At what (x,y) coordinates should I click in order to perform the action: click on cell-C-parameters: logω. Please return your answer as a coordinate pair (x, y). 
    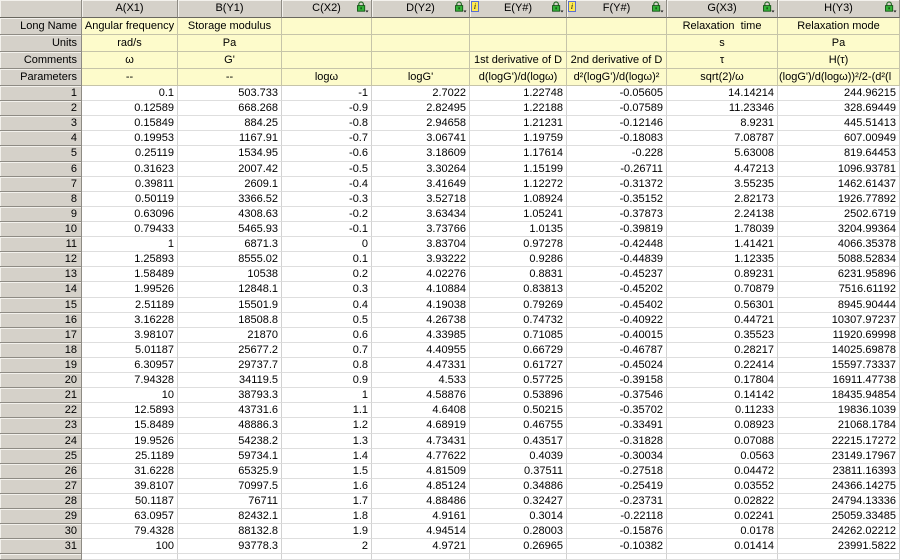
    Looking at the image, I should click on (327, 77).